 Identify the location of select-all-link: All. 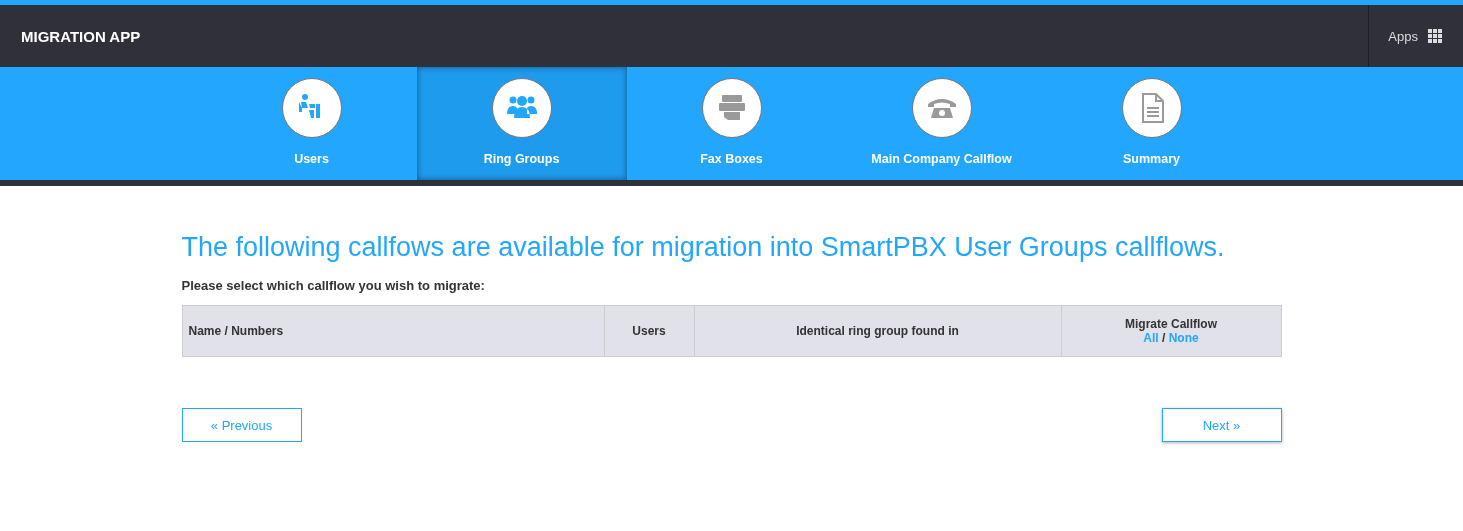
(1151, 338).